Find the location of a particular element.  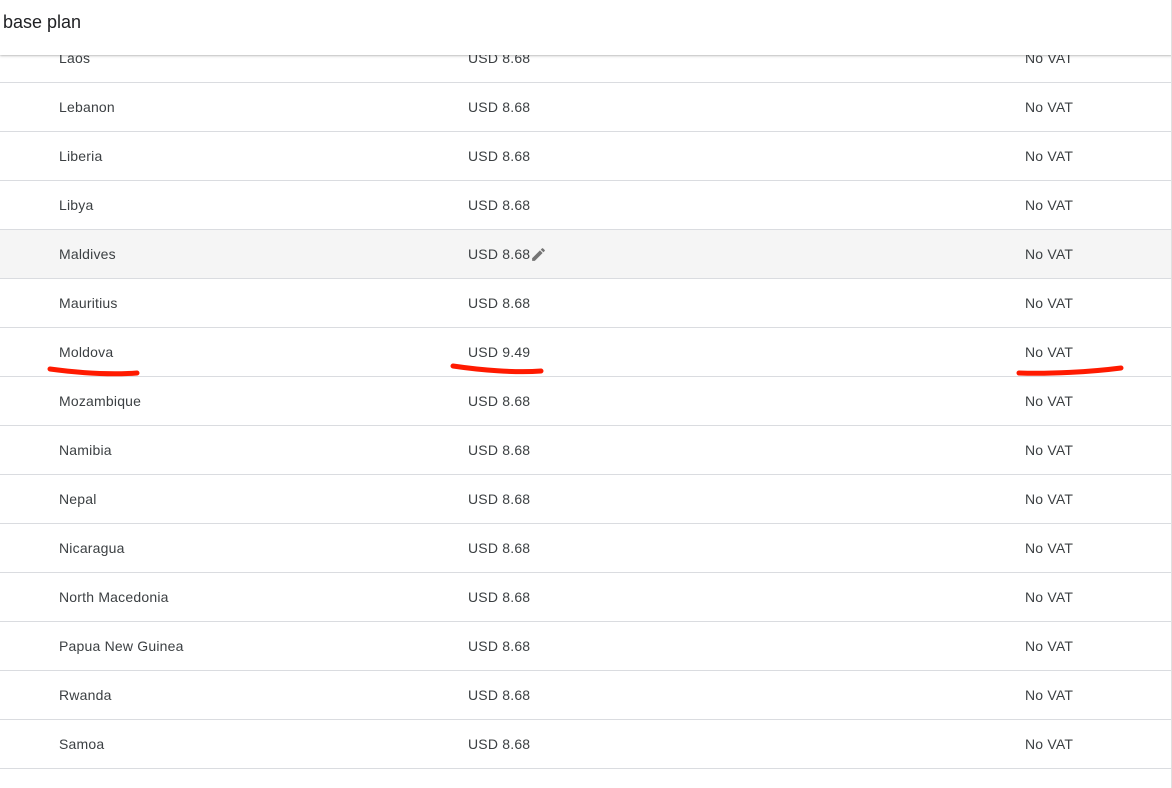

country-cell: North Macedonia is located at coordinates (114, 597).